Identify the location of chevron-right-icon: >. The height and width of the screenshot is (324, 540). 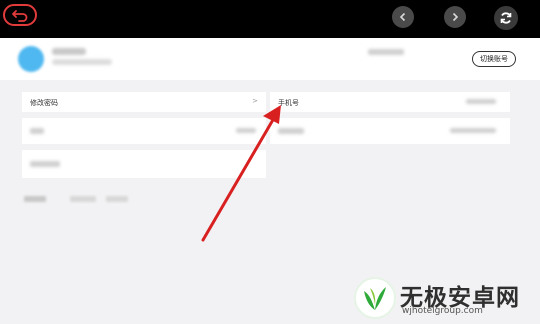
(255, 101).